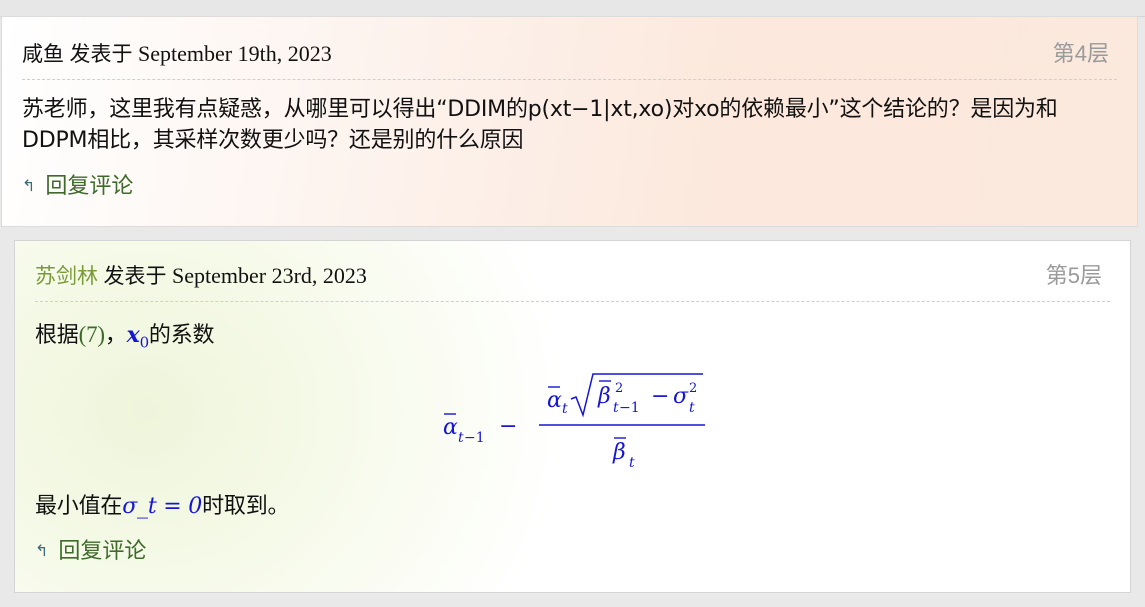 The width and height of the screenshot is (1145, 607). Describe the element at coordinates (1080, 53) in the screenshot. I see `floor-number: 第4层` at that location.